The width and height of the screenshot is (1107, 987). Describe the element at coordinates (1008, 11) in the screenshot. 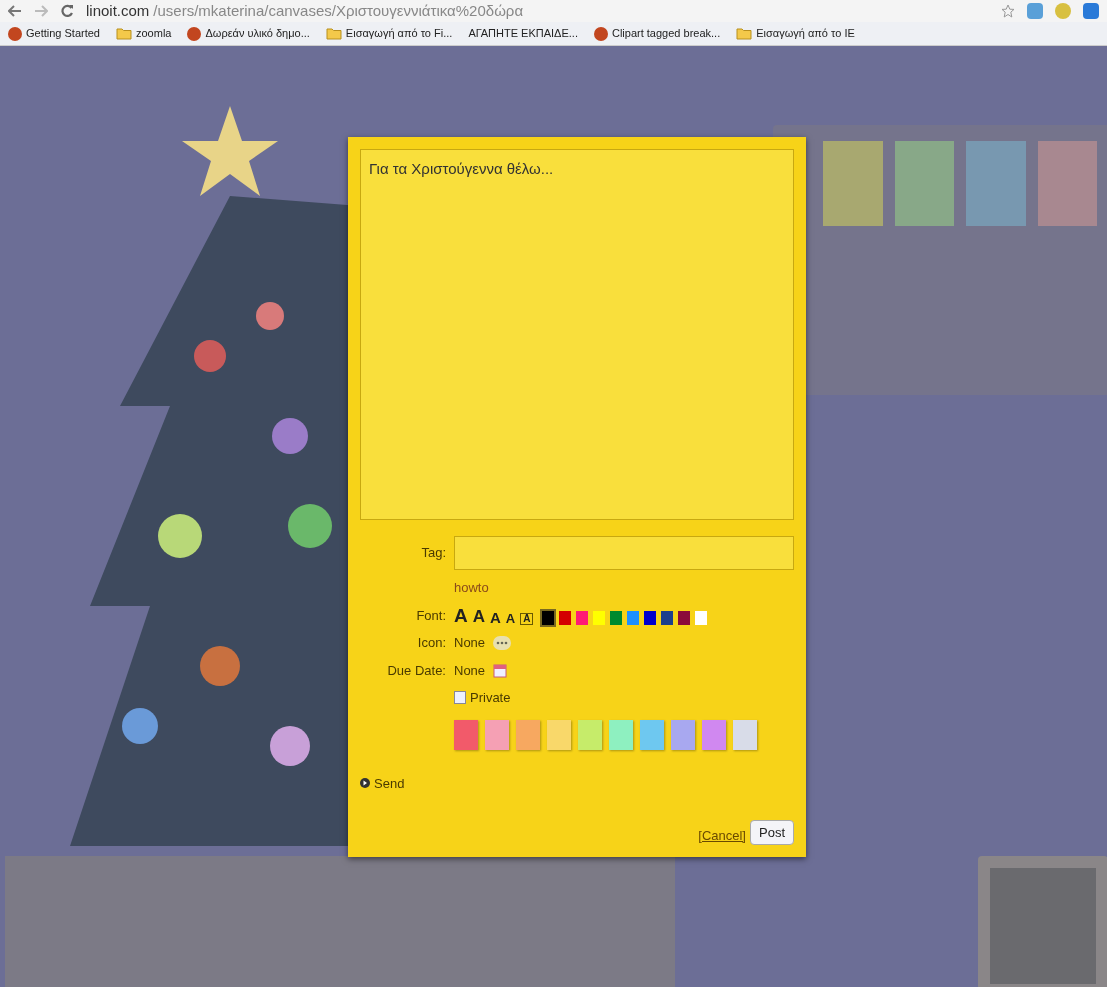

I see `star-icon` at that location.